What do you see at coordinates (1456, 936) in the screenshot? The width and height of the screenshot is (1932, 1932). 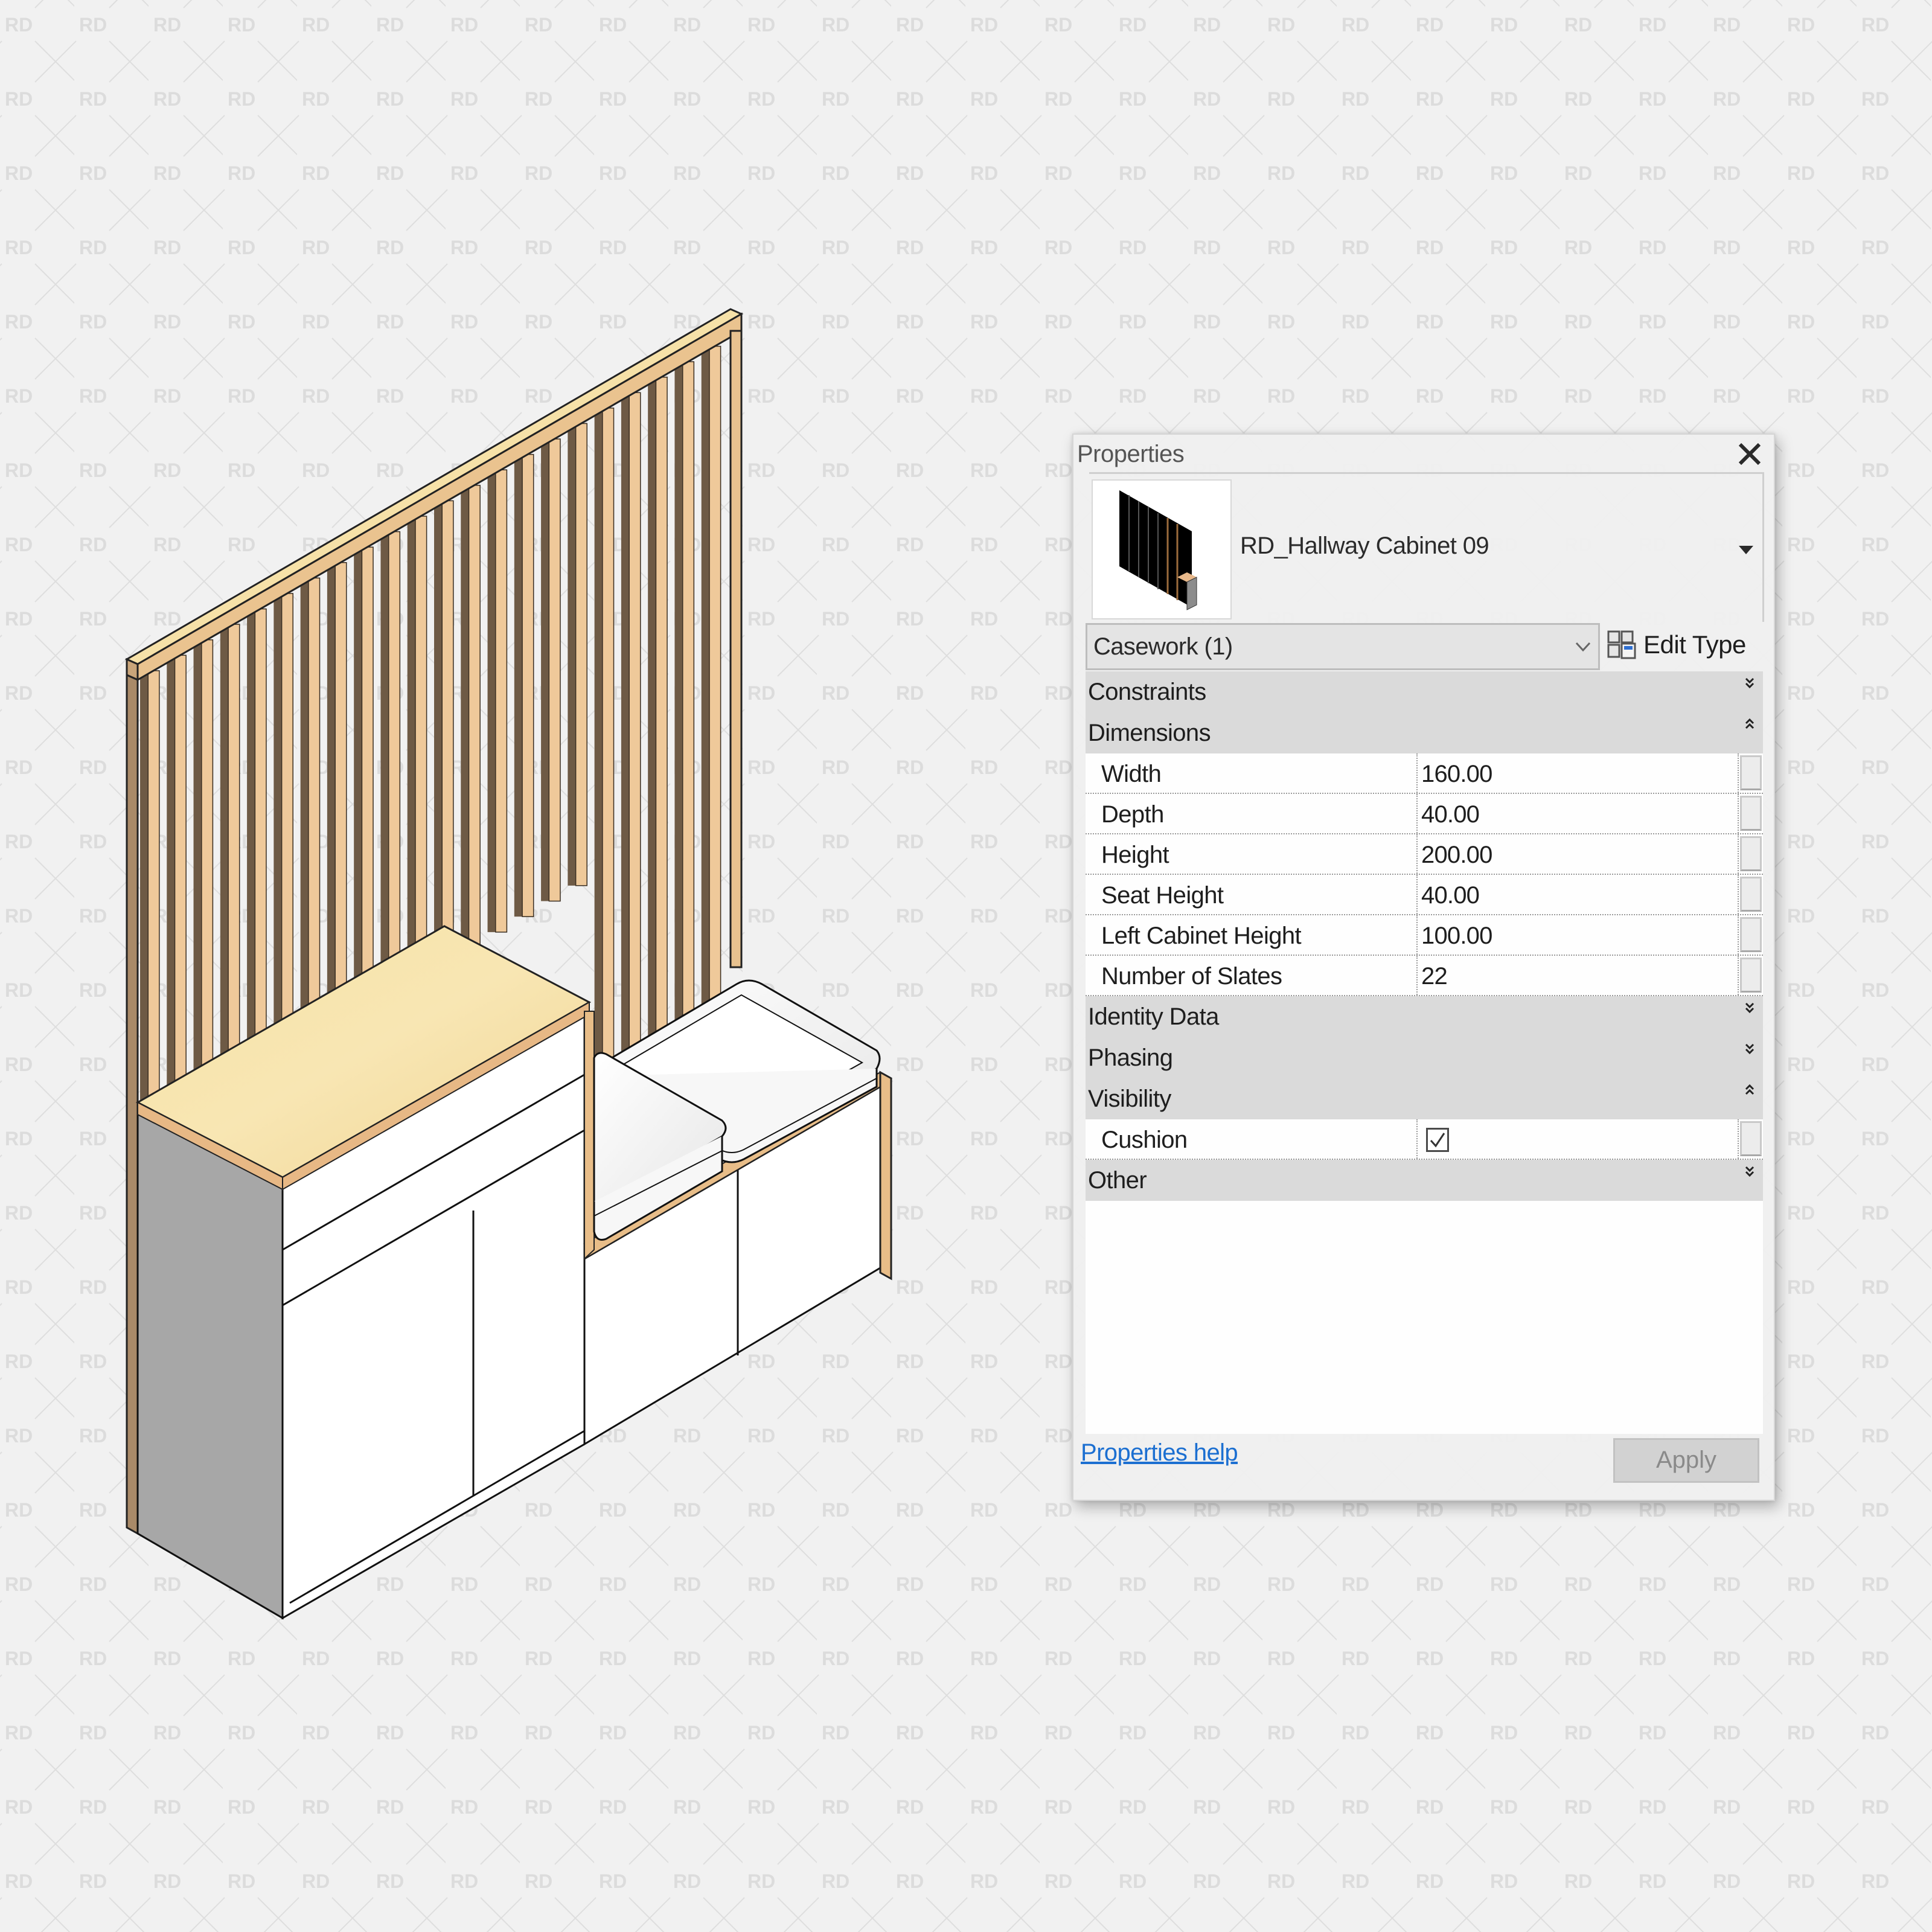 I see `property-value: 100.00` at bounding box center [1456, 936].